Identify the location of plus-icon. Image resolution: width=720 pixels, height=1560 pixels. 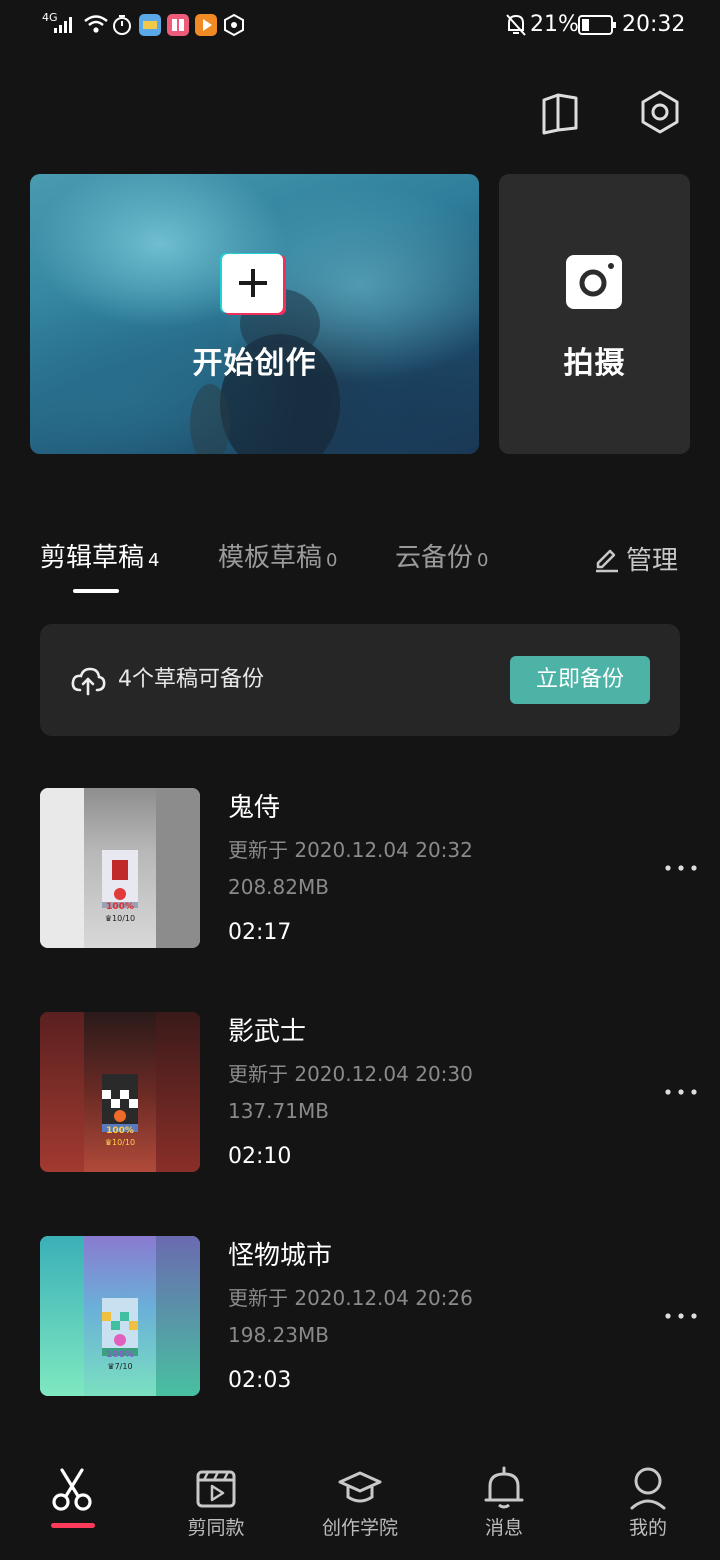
(253, 284).